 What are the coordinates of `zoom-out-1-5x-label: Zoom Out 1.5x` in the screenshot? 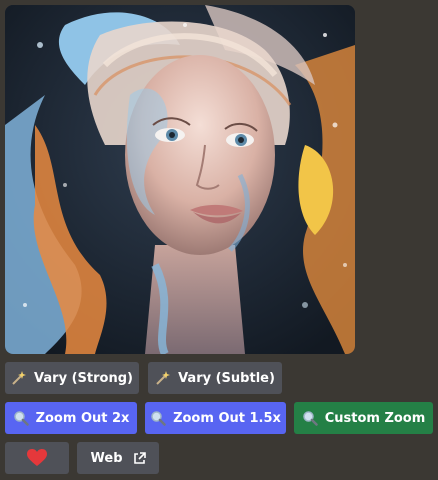 It's located at (227, 418).